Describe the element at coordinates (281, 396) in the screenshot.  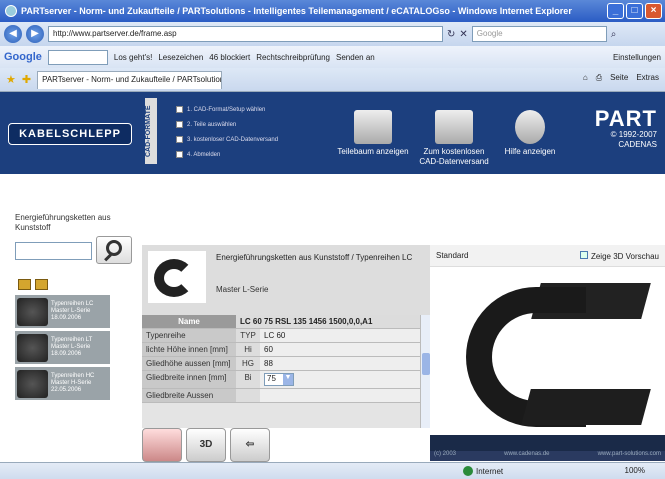
I see `table-row: Gliedbreite Aussen` at that location.